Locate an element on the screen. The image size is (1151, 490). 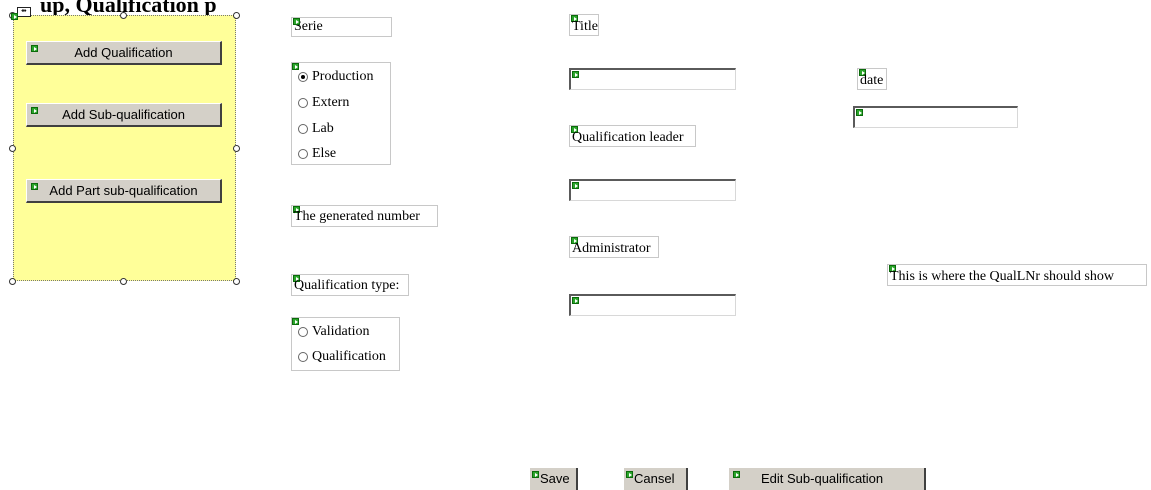
generated-number-label: The generated number is located at coordinates (364, 216).